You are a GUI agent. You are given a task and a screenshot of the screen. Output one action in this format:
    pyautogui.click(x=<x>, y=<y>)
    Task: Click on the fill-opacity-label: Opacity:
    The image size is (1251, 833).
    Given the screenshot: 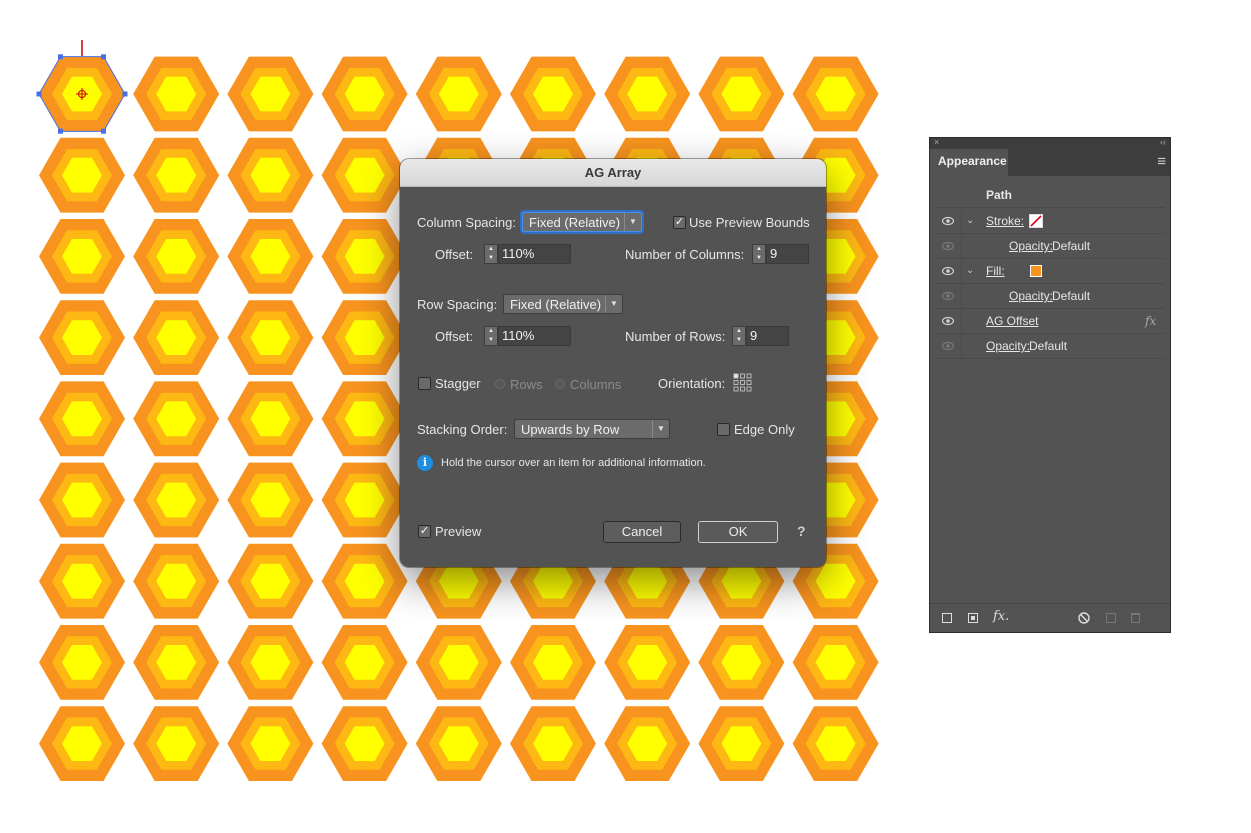 What is the action you would take?
    pyautogui.click(x=1031, y=296)
    